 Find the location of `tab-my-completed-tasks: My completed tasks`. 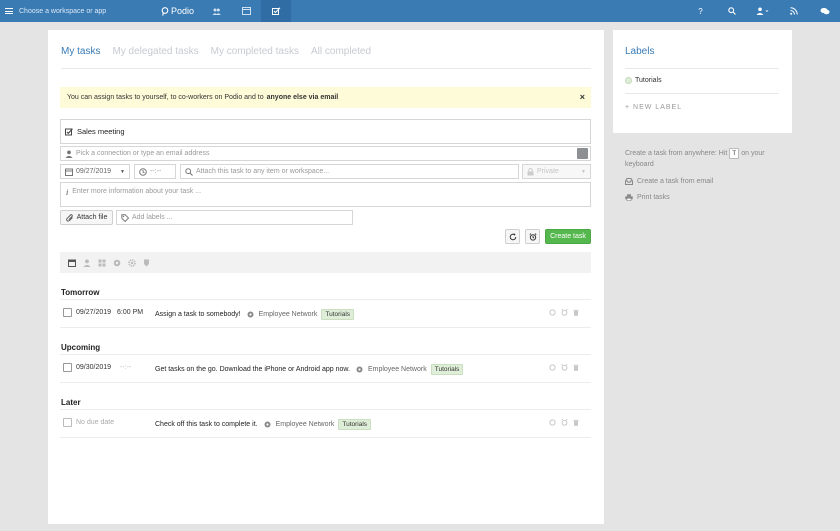

tab-my-completed-tasks: My completed tasks is located at coordinates (255, 51).